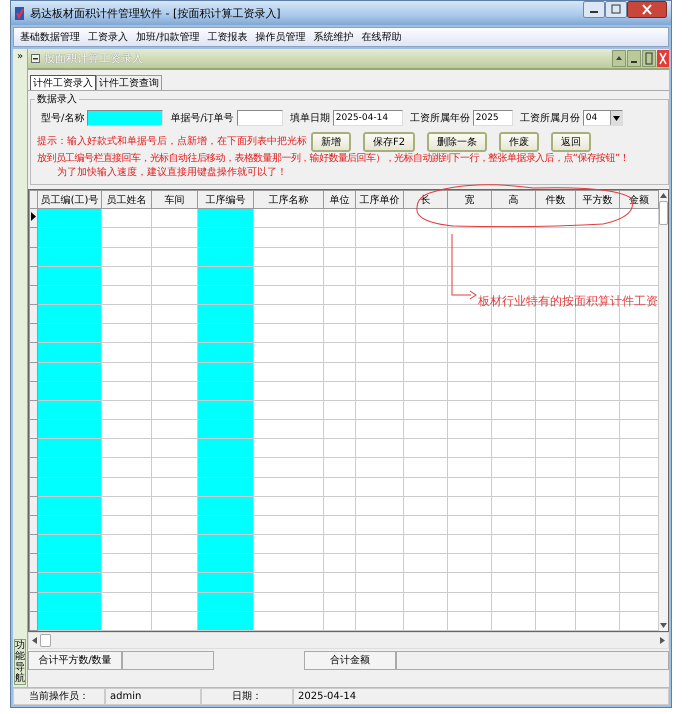 The image size is (690, 714). Describe the element at coordinates (168, 37) in the screenshot. I see `menu-item: 加班/扣款管理` at that location.